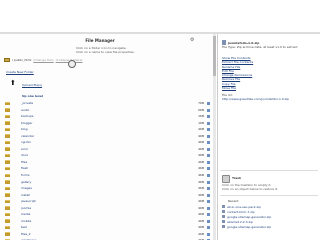  Describe the element at coordinates (26, 142) in the screenshot. I see `folder-name: cgi-bin` at that location.